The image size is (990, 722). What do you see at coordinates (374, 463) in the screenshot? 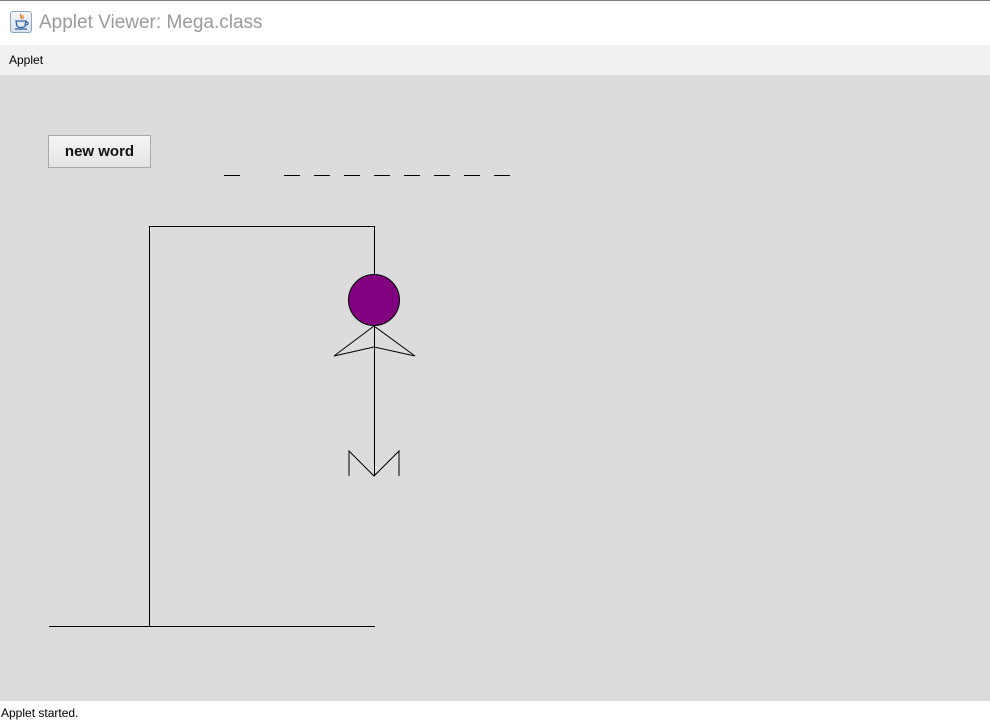
I see `hangman-legs` at bounding box center [374, 463].